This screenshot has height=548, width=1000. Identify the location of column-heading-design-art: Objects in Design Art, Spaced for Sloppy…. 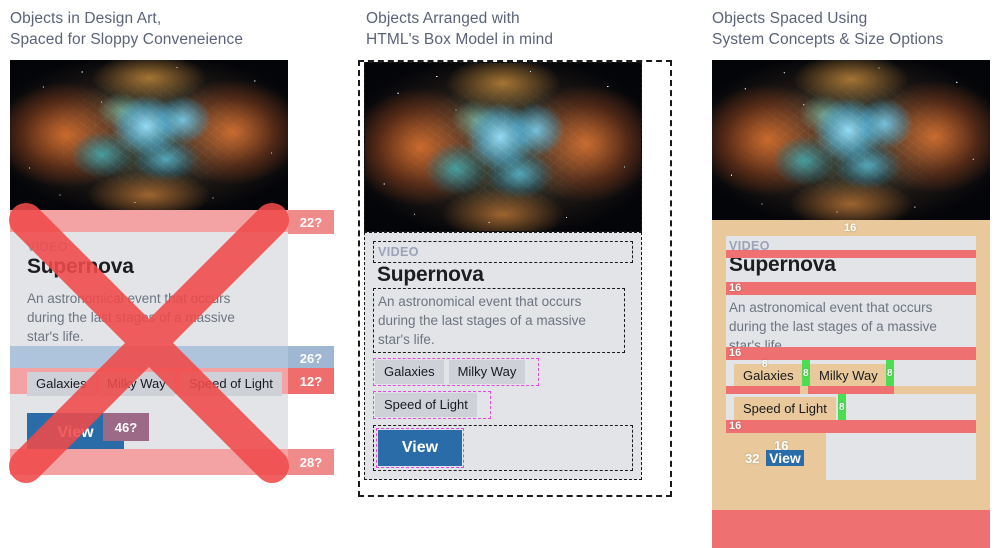
(127, 29).